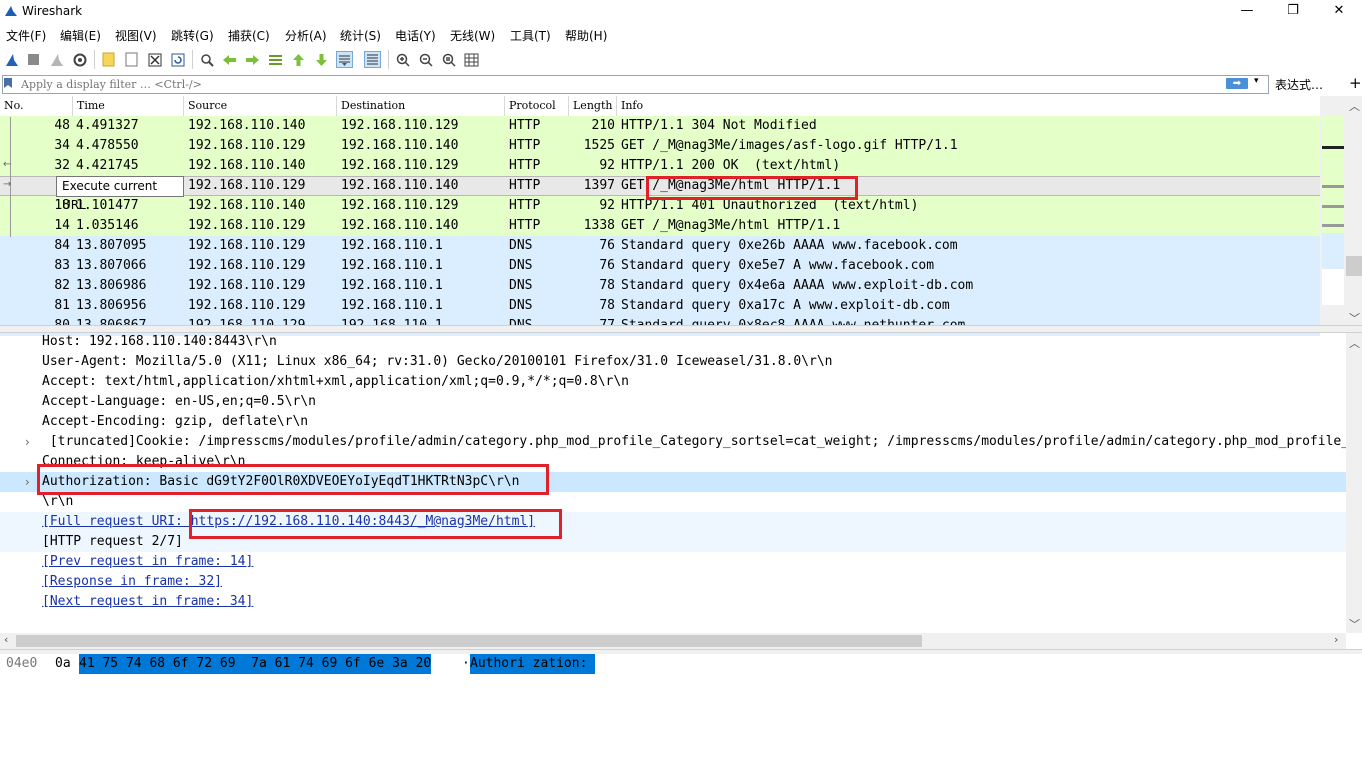 The height and width of the screenshot is (774, 1362). Describe the element at coordinates (147, 562) in the screenshot. I see `frame-link: [Prev request in frame: 14]` at that location.